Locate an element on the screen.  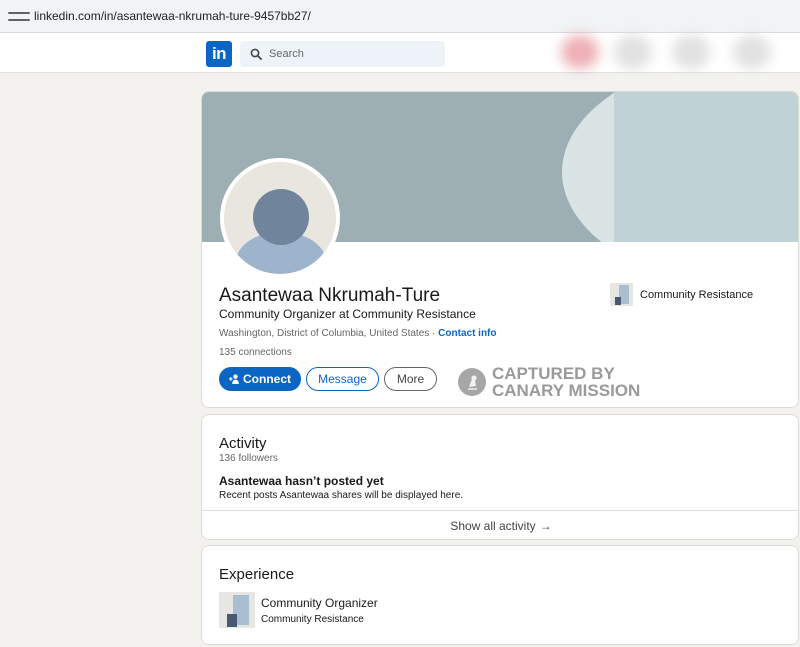
connect-button: Connect is located at coordinates (260, 379).